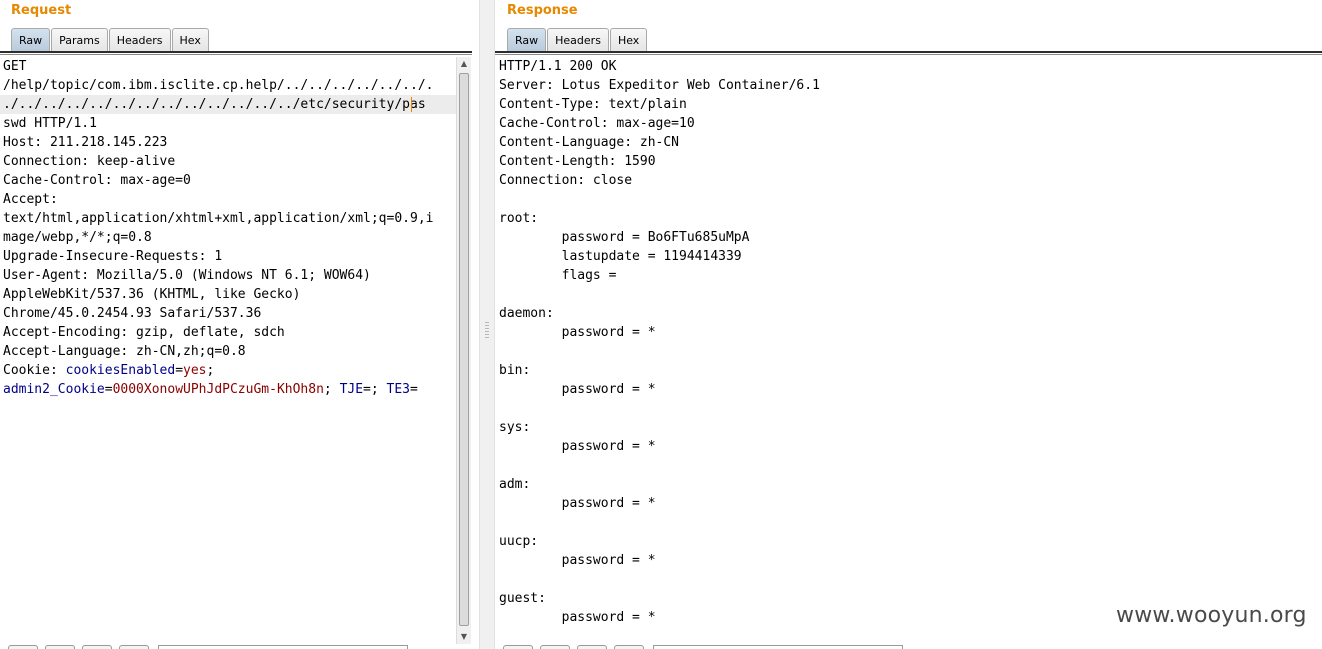 The width and height of the screenshot is (1322, 649). I want to click on response-tabs: Raw Headers Hex, so click(577, 40).